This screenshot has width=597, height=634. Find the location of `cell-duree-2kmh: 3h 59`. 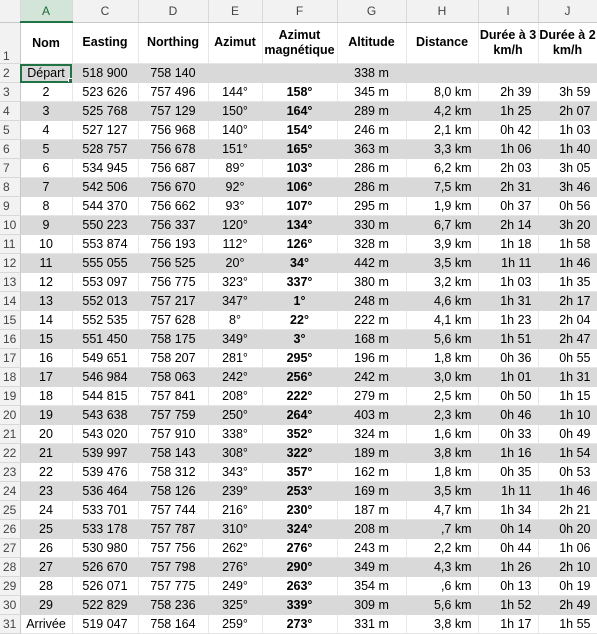

cell-duree-2kmh: 3h 59 is located at coordinates (567, 92).